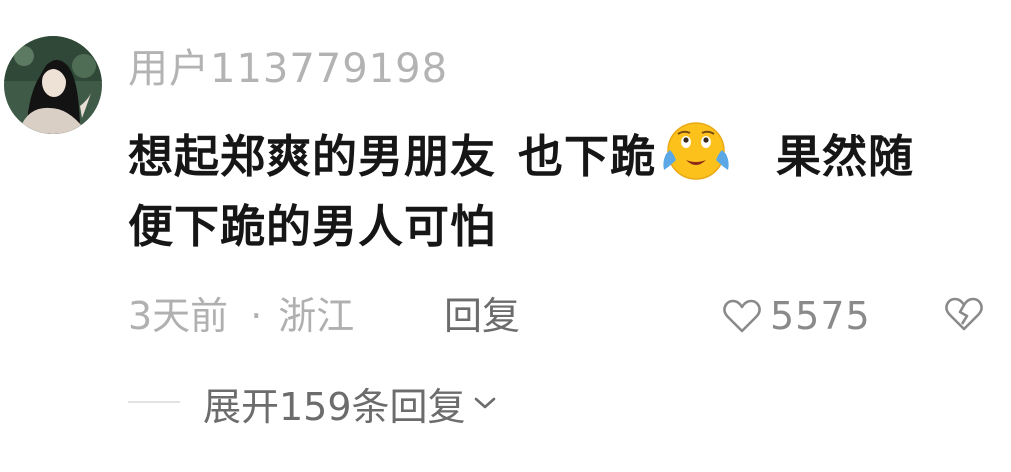 This screenshot has width=1011, height=472. What do you see at coordinates (154, 402) in the screenshot?
I see `expand-divider` at bounding box center [154, 402].